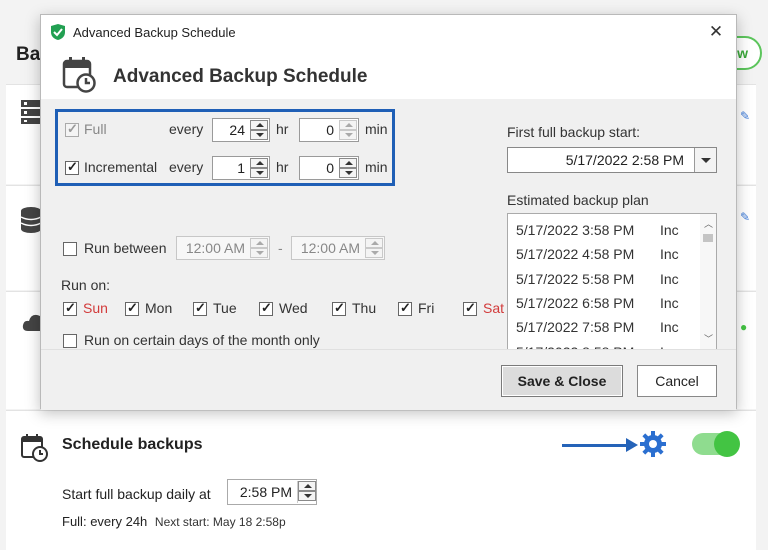 This screenshot has width=768, height=550. I want to click on incremental-minutes-input: 0, so click(329, 168).